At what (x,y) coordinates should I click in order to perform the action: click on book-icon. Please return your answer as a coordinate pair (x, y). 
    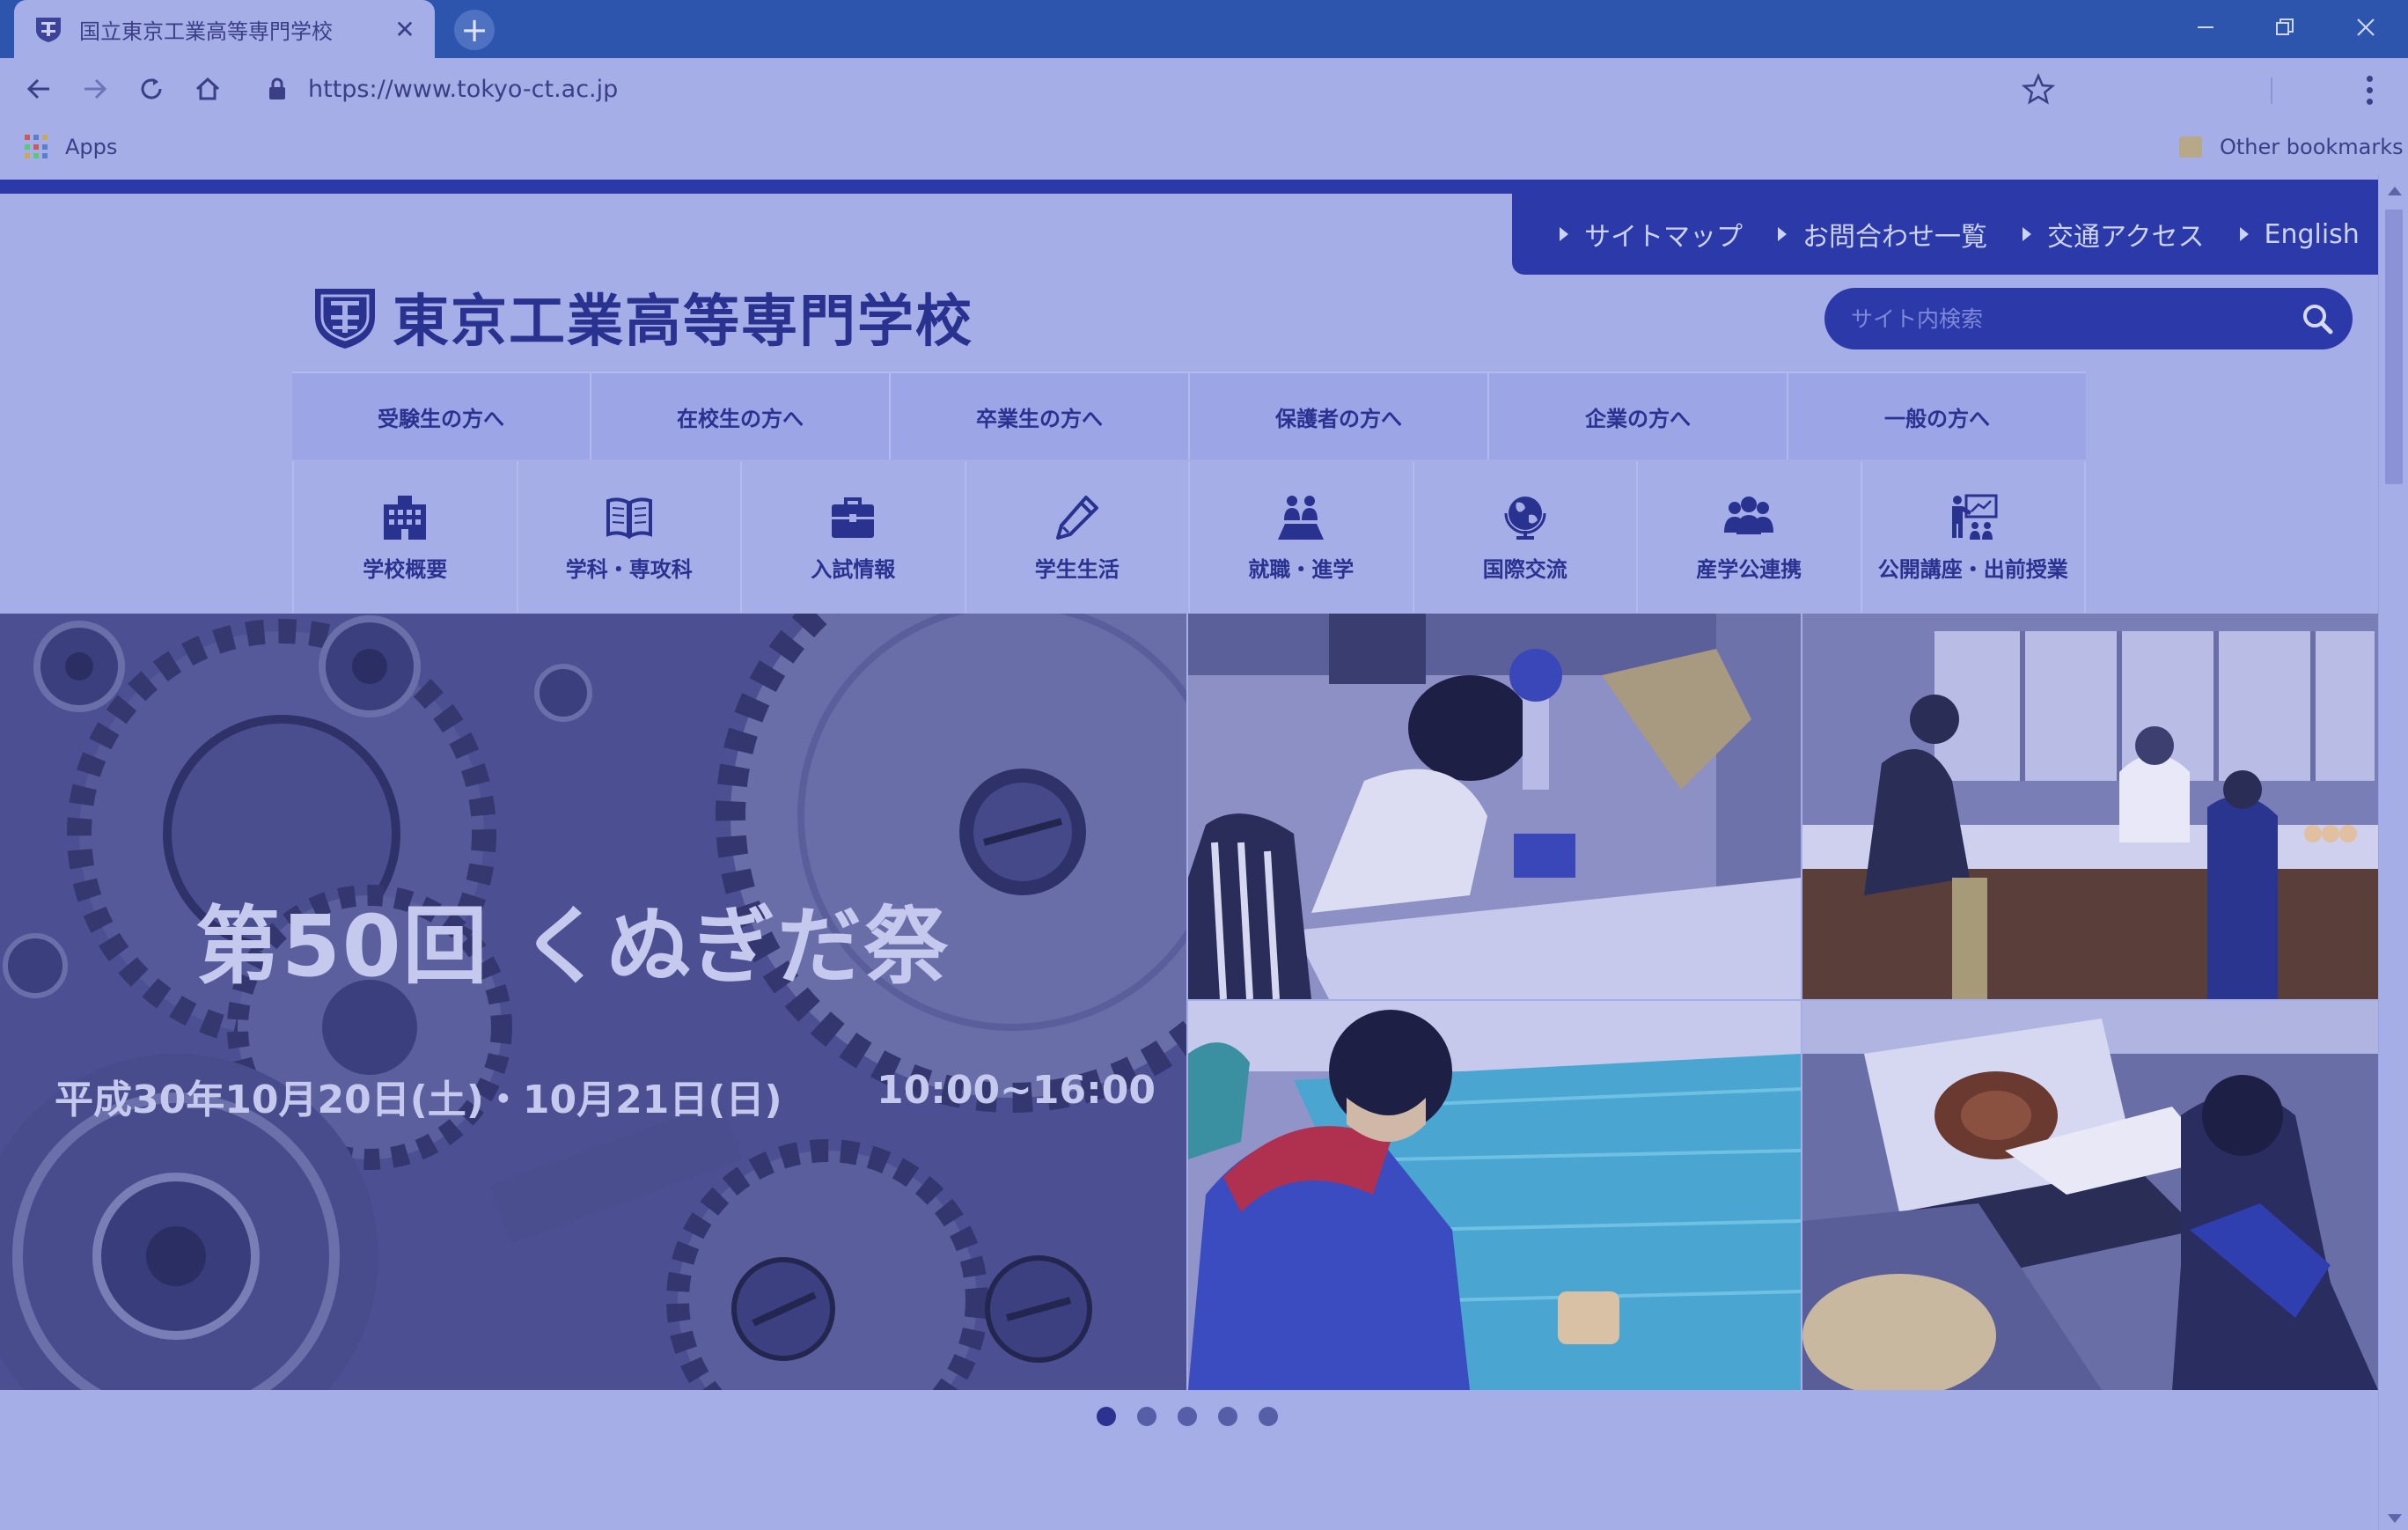
    Looking at the image, I should click on (629, 518).